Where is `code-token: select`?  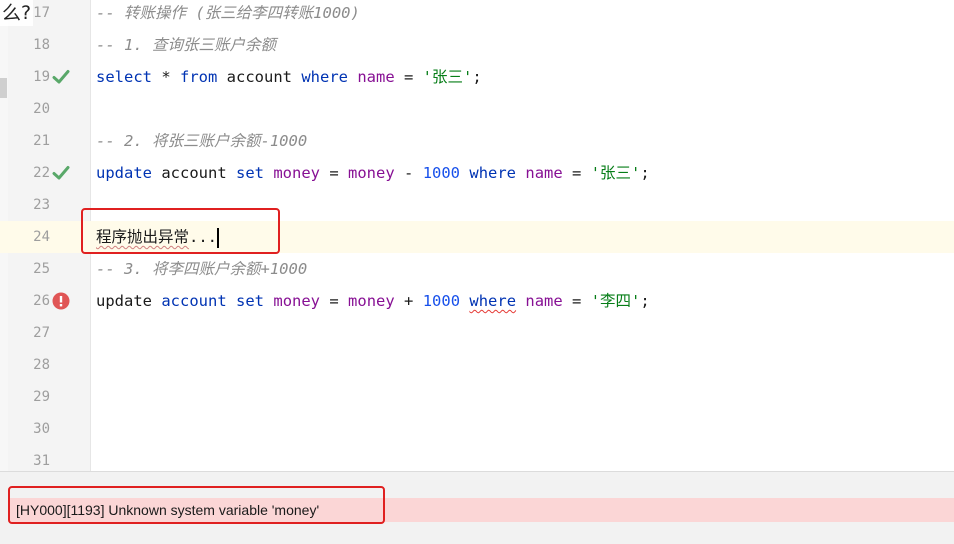
code-token: select is located at coordinates (124, 77).